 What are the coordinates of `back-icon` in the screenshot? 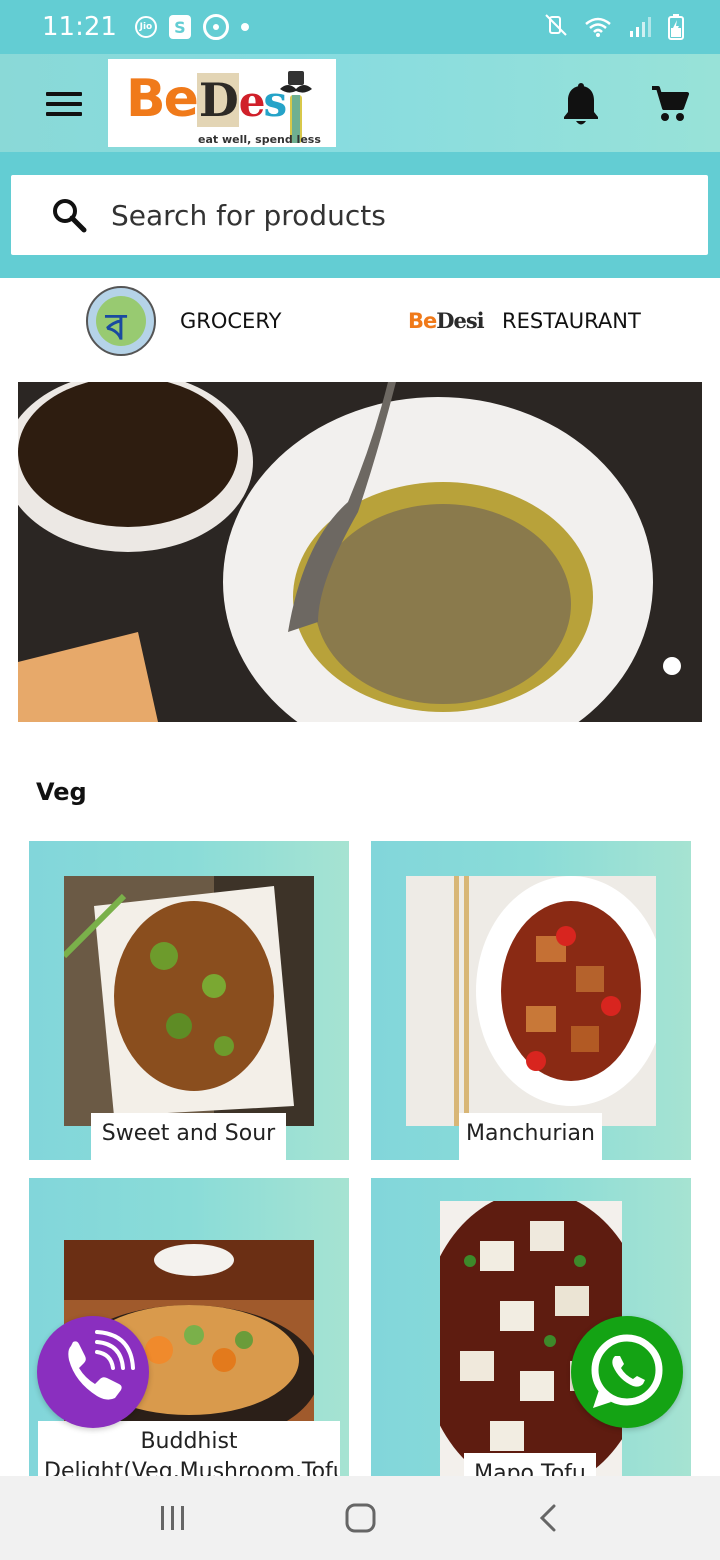 It's located at (548, 1518).